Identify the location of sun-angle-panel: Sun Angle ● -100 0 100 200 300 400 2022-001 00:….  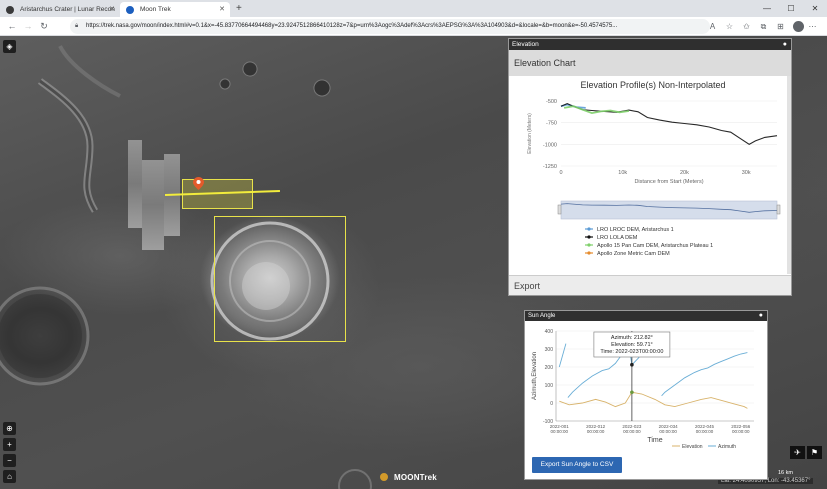
(646, 395).